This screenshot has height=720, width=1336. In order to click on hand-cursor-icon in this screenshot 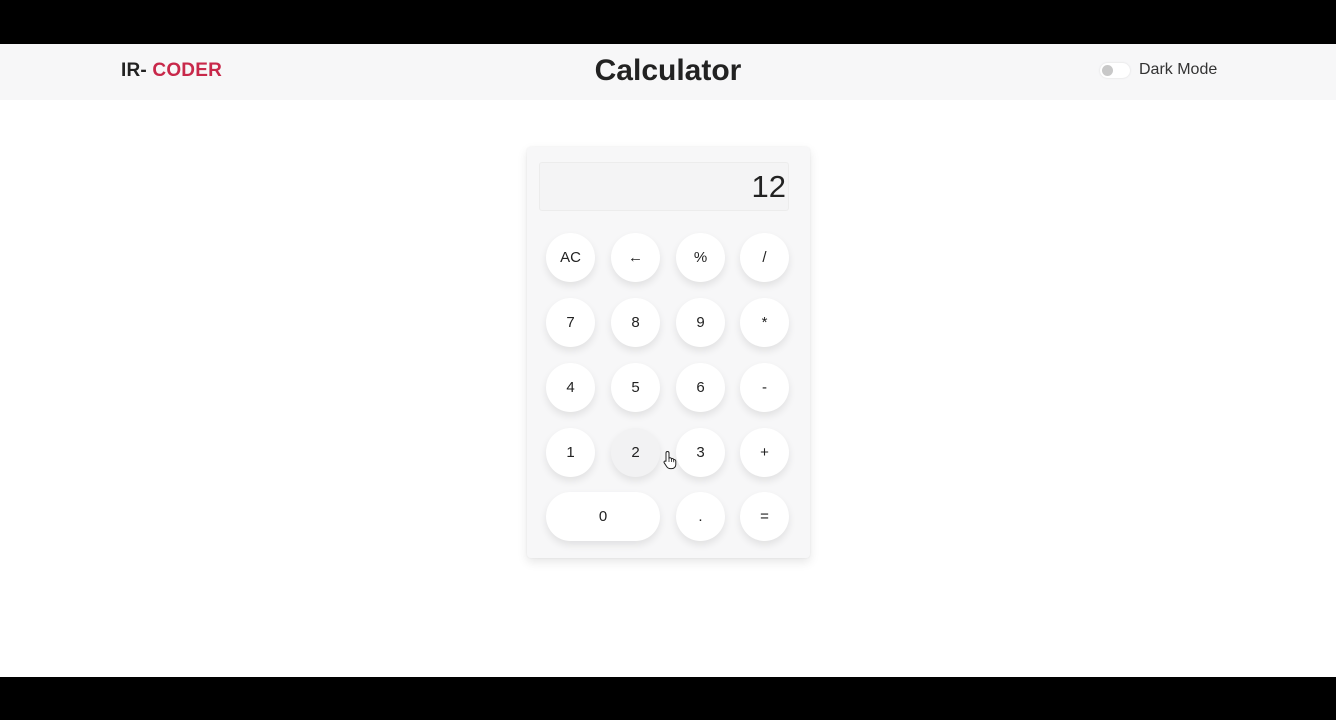, I will do `click(670, 460)`.